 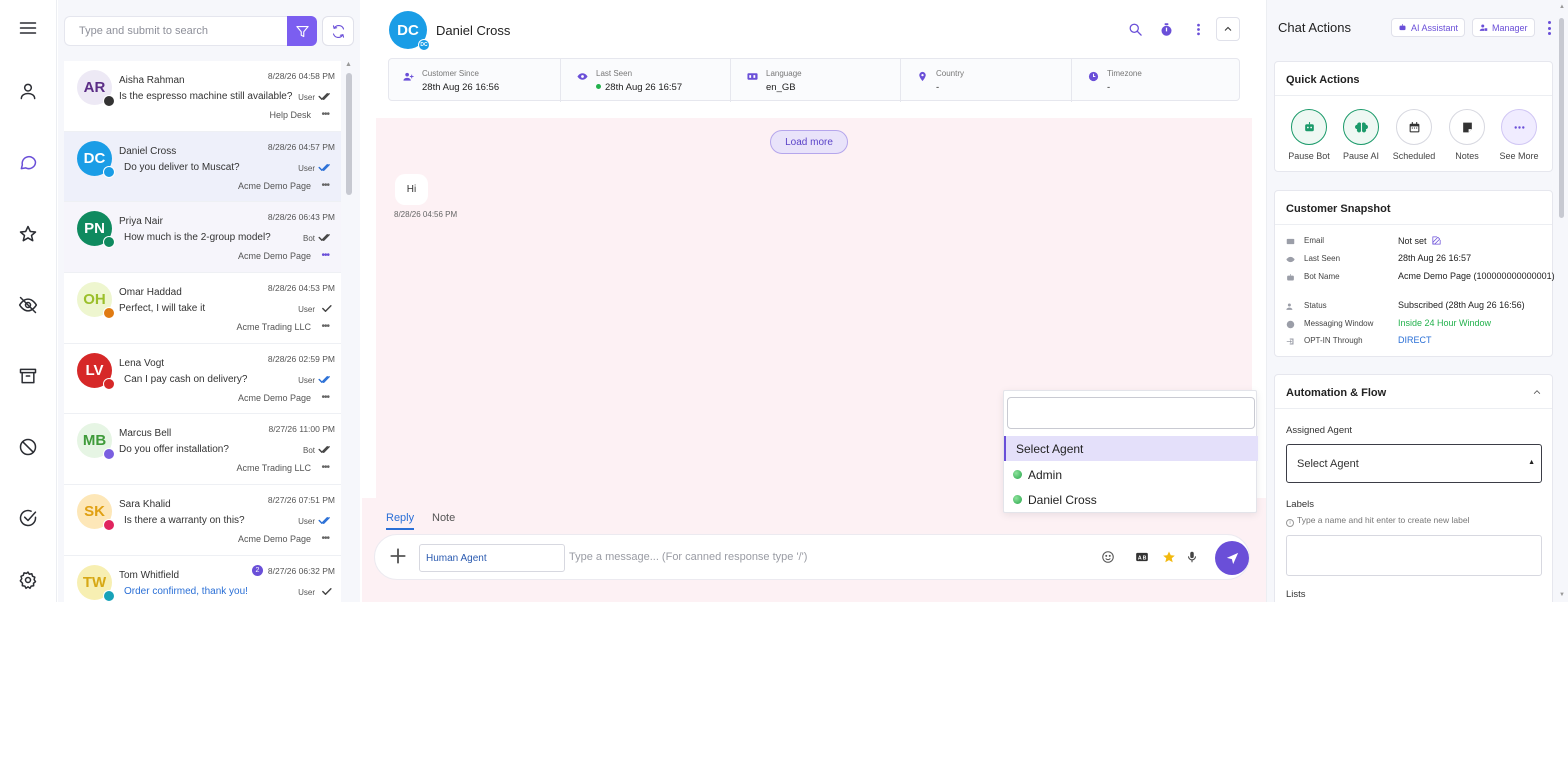 I want to click on translate-icon: AB, so click(x=1142, y=557).